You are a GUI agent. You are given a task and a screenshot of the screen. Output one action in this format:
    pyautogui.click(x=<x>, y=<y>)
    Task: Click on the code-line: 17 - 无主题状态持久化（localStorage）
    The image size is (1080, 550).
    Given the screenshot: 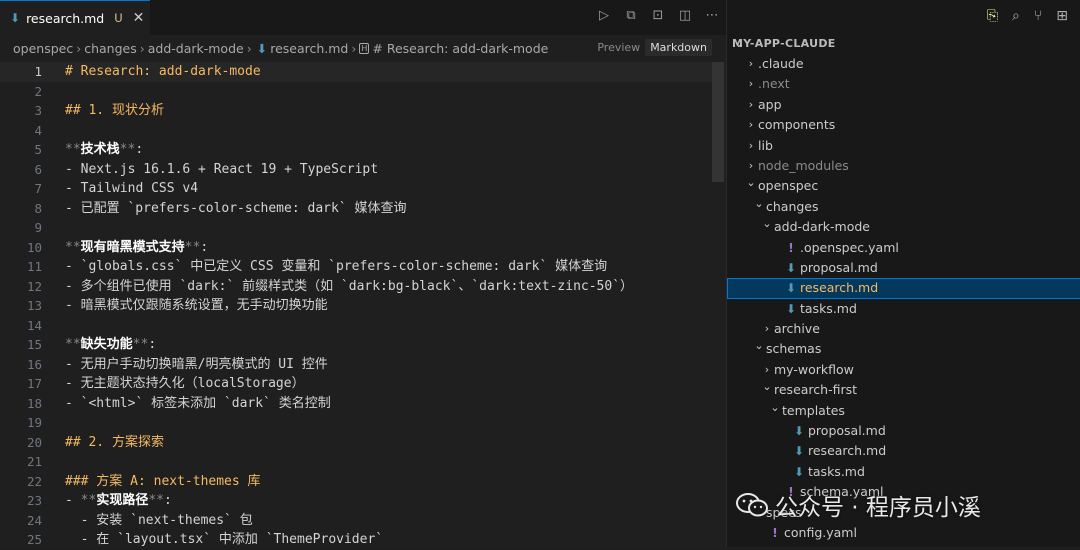 What is the action you would take?
    pyautogui.click(x=356, y=384)
    